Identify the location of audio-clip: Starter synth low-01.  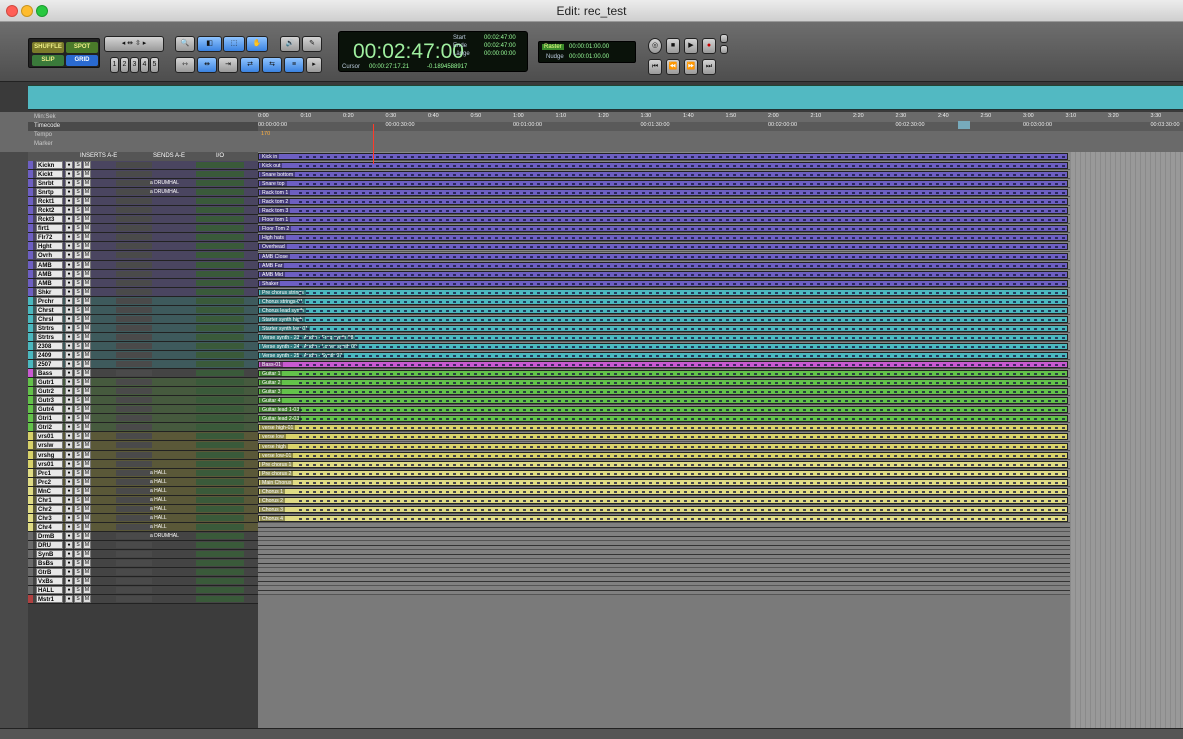
(663, 328).